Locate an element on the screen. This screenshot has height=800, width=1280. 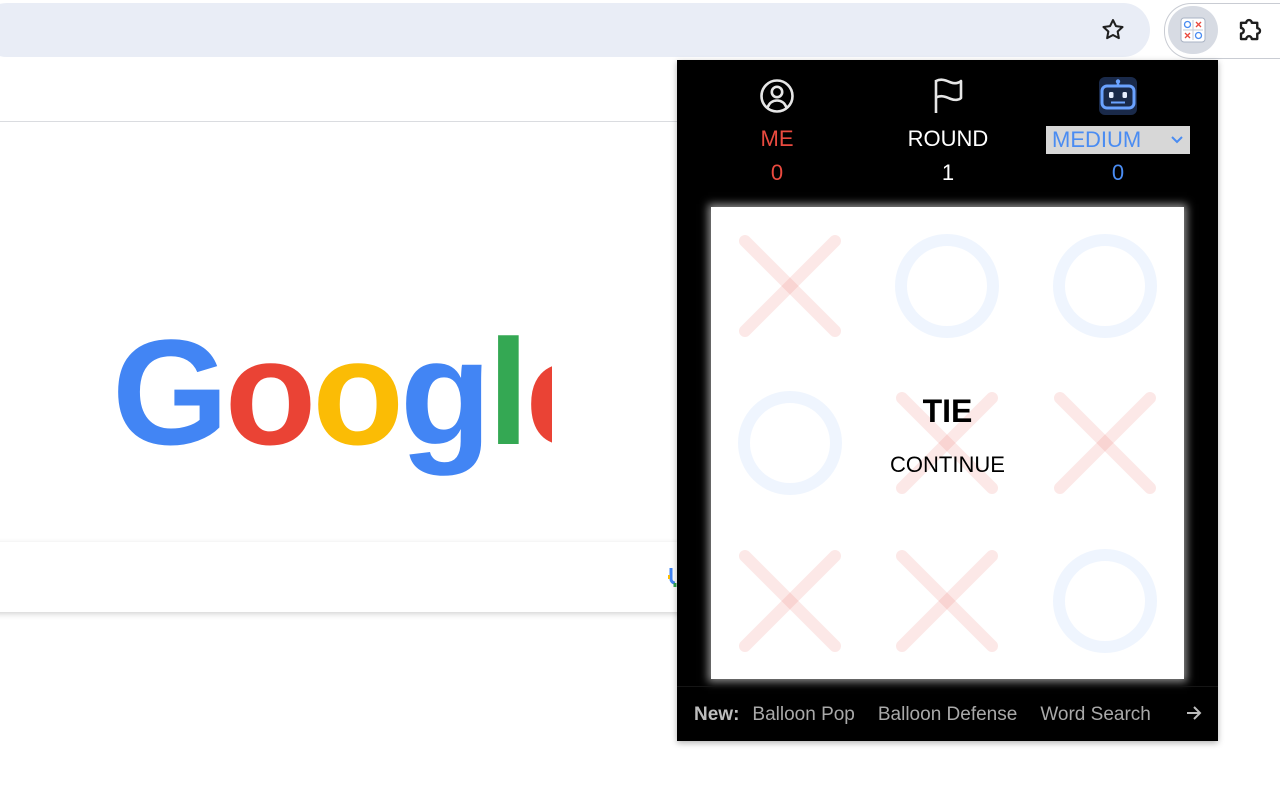
star-icon is located at coordinates (1113, 30).